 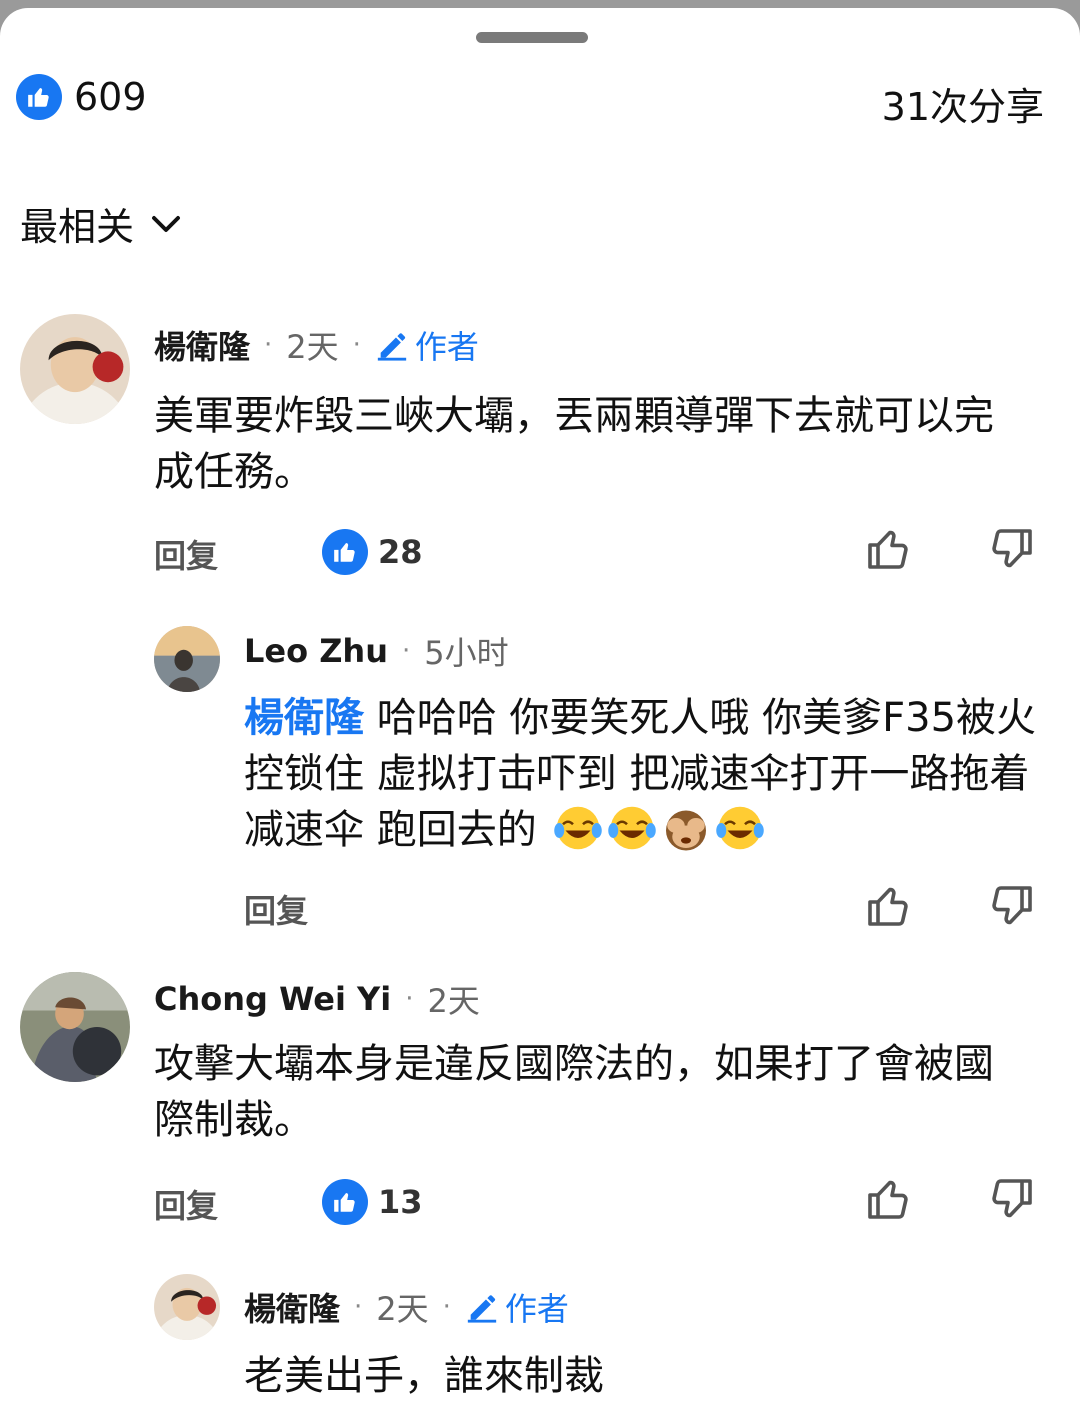 I want to click on see-no-evil-monkey-emoji, so click(x=686, y=828).